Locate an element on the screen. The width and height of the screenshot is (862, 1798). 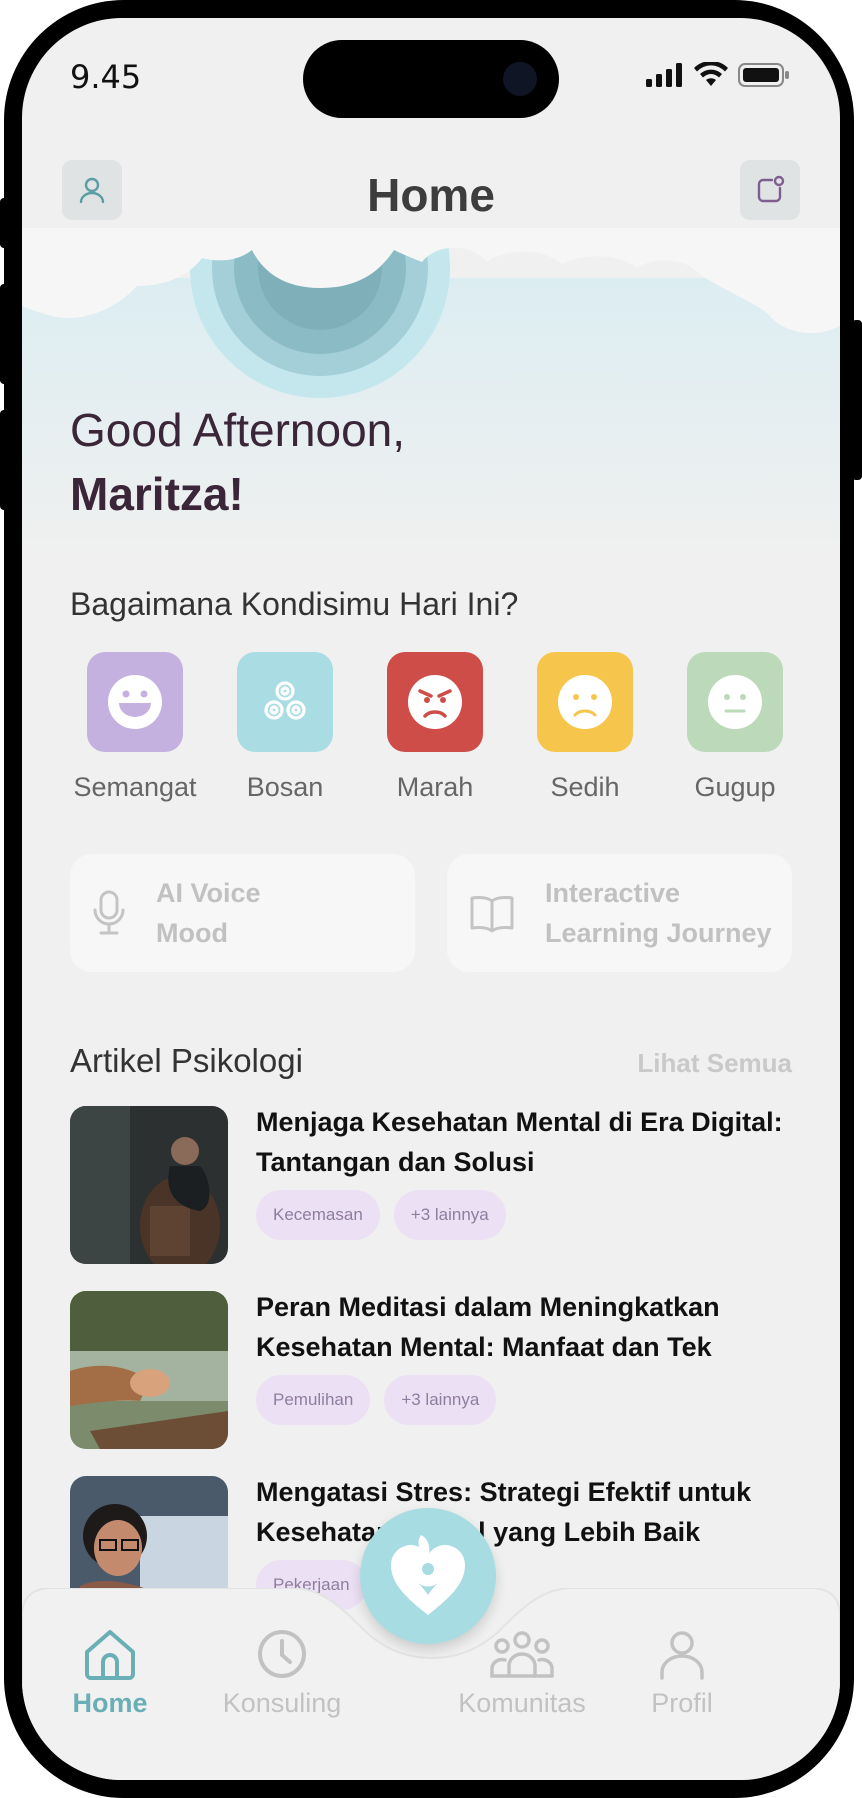
mood-option-marah: Marah is located at coordinates (435, 727).